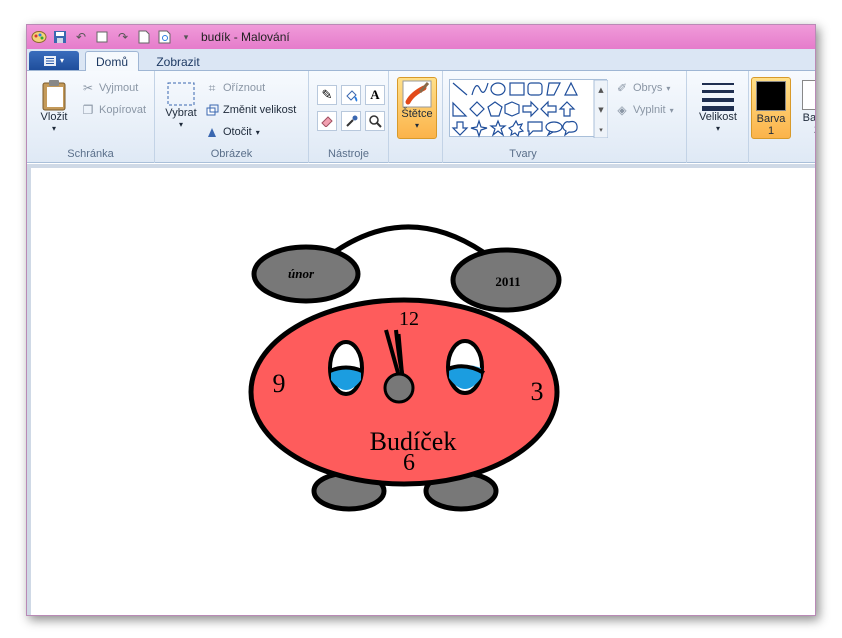  Describe the element at coordinates (351, 95) in the screenshot. I see `fill-icon` at that location.